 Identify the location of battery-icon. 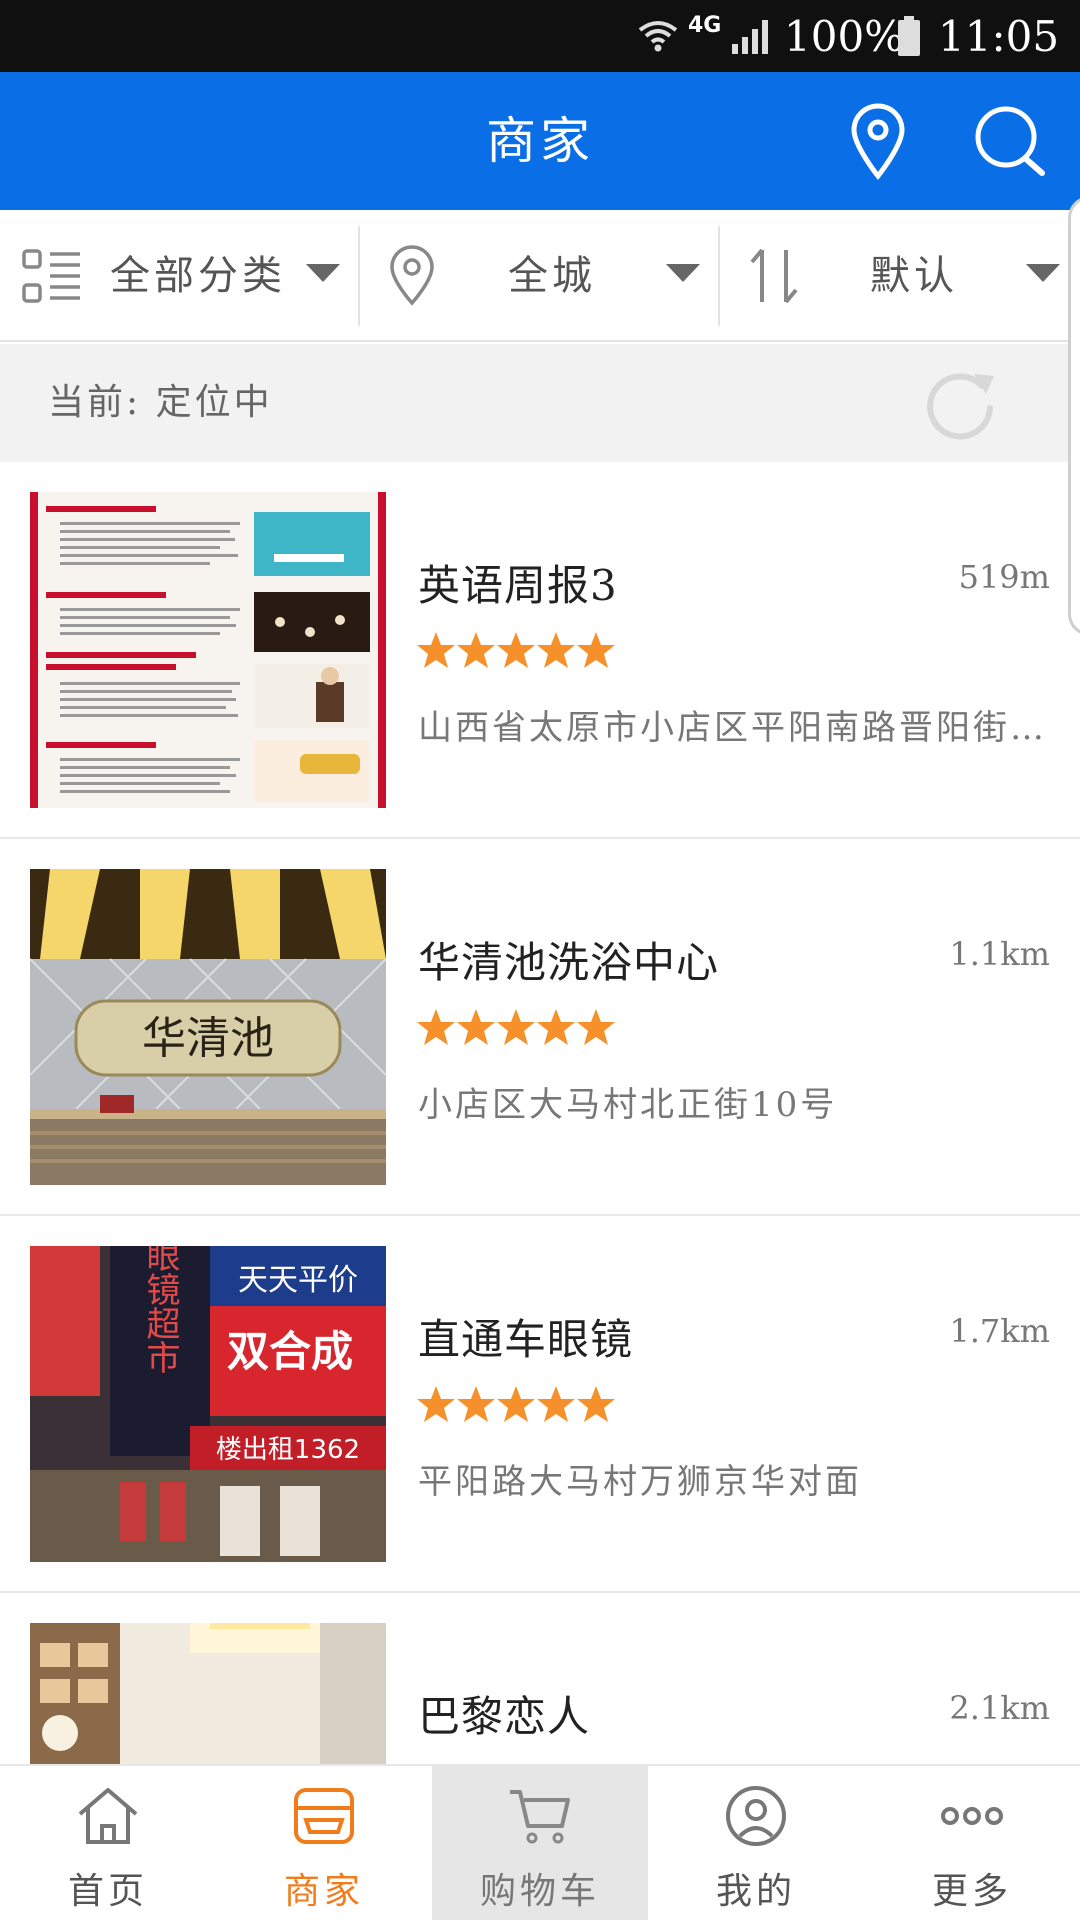
(909, 36).